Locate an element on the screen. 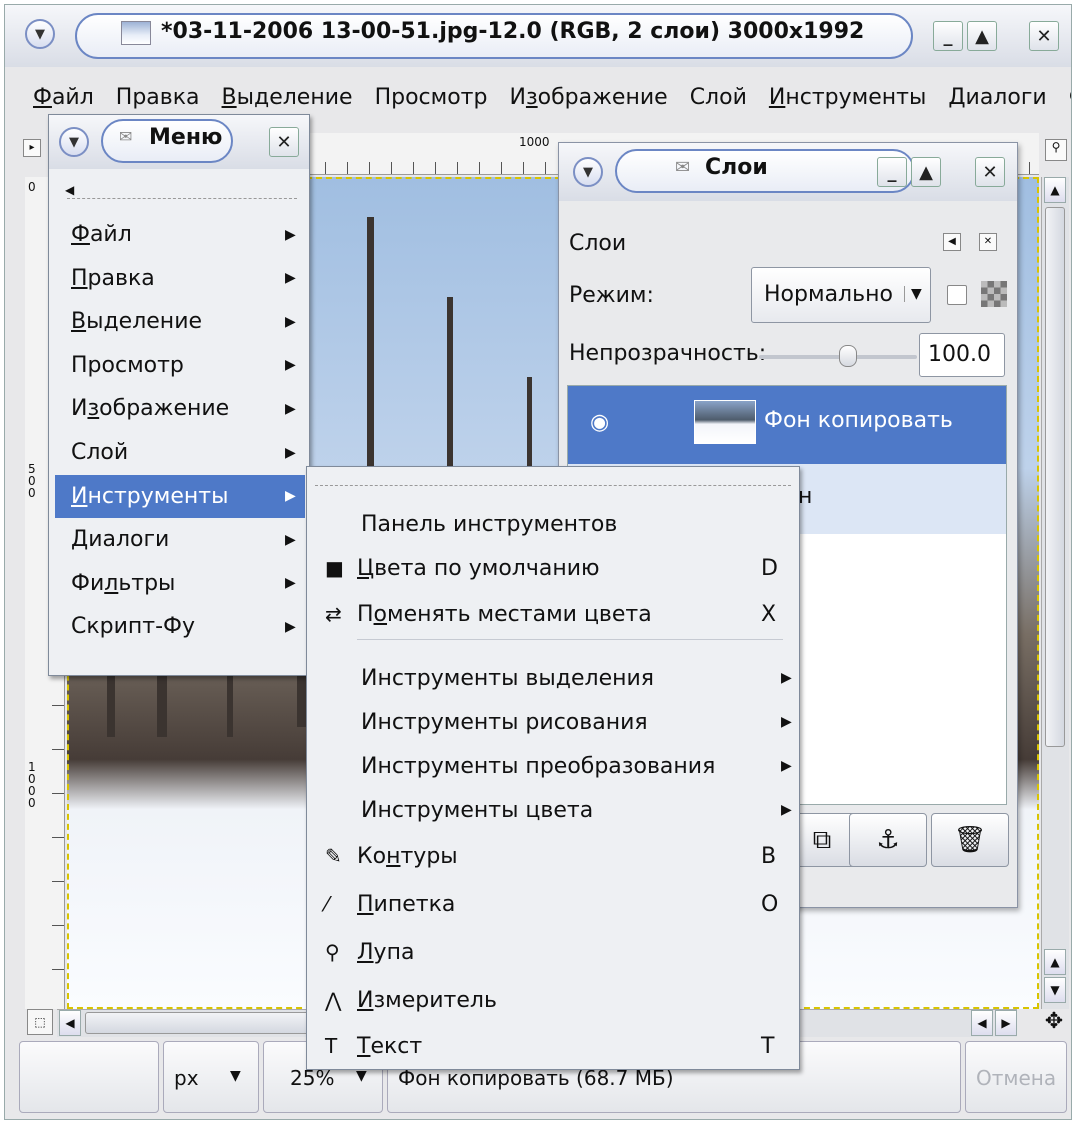  menu-item: Диалоги ▶ is located at coordinates (180, 539).